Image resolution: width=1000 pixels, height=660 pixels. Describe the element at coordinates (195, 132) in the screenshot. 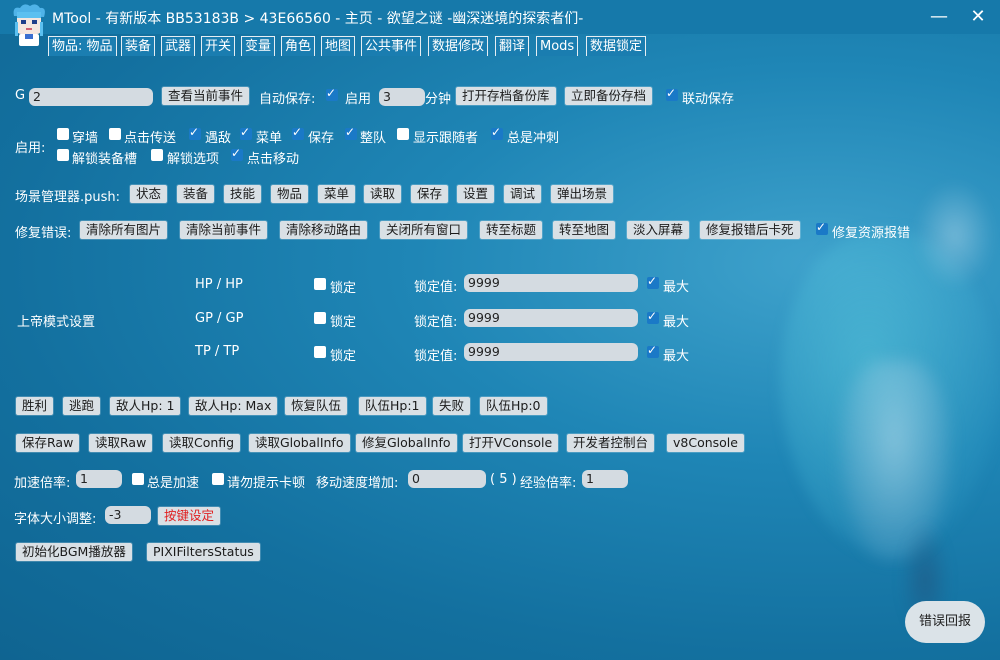

I see `encounter-checkbox` at that location.